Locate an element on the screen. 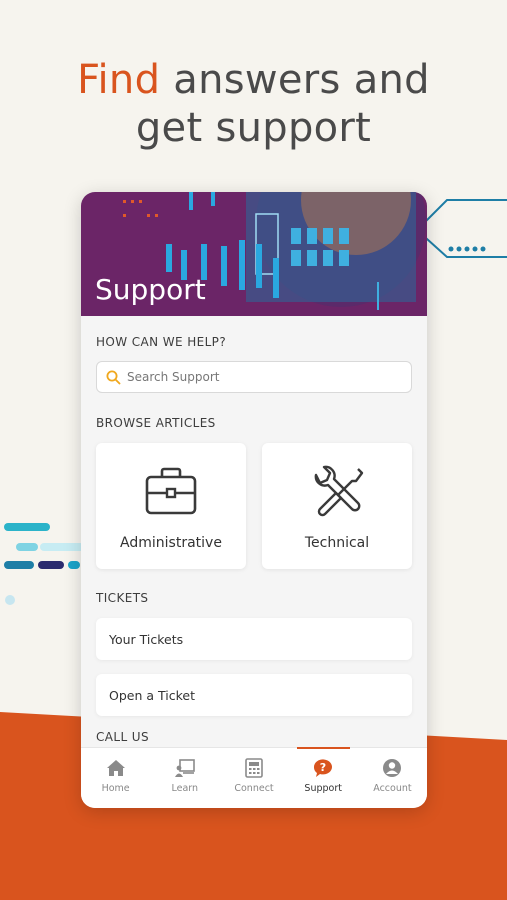 This screenshot has width=507, height=900. category-card-technical: Technical is located at coordinates (337, 506).